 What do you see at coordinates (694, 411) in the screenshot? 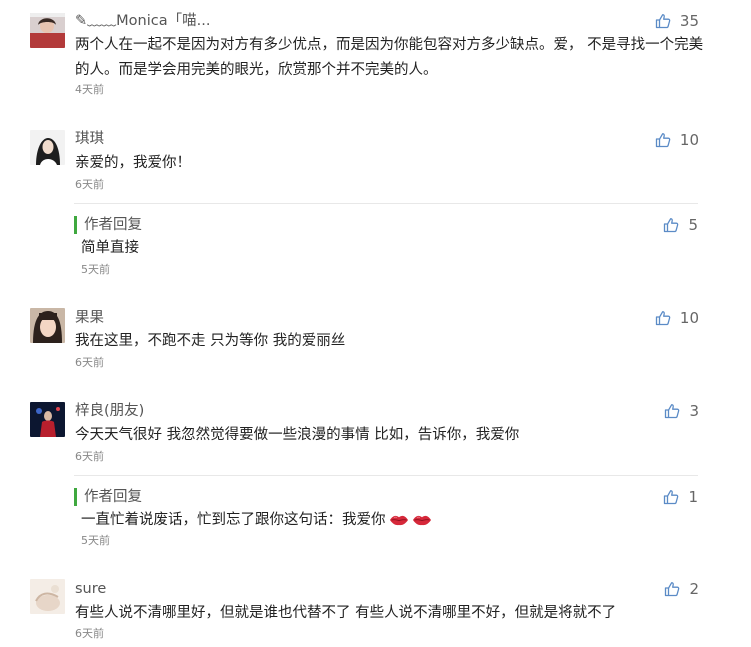
I see `like-count: 3` at bounding box center [694, 411].